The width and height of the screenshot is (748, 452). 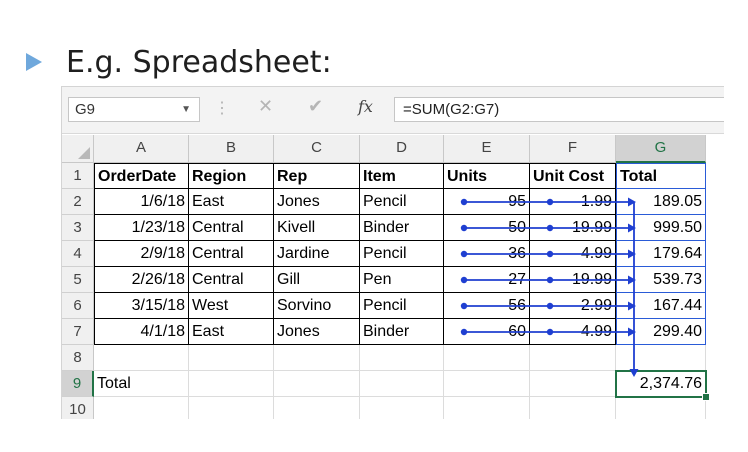 What do you see at coordinates (265, 106) in the screenshot?
I see `cancel-icon: ✕` at bounding box center [265, 106].